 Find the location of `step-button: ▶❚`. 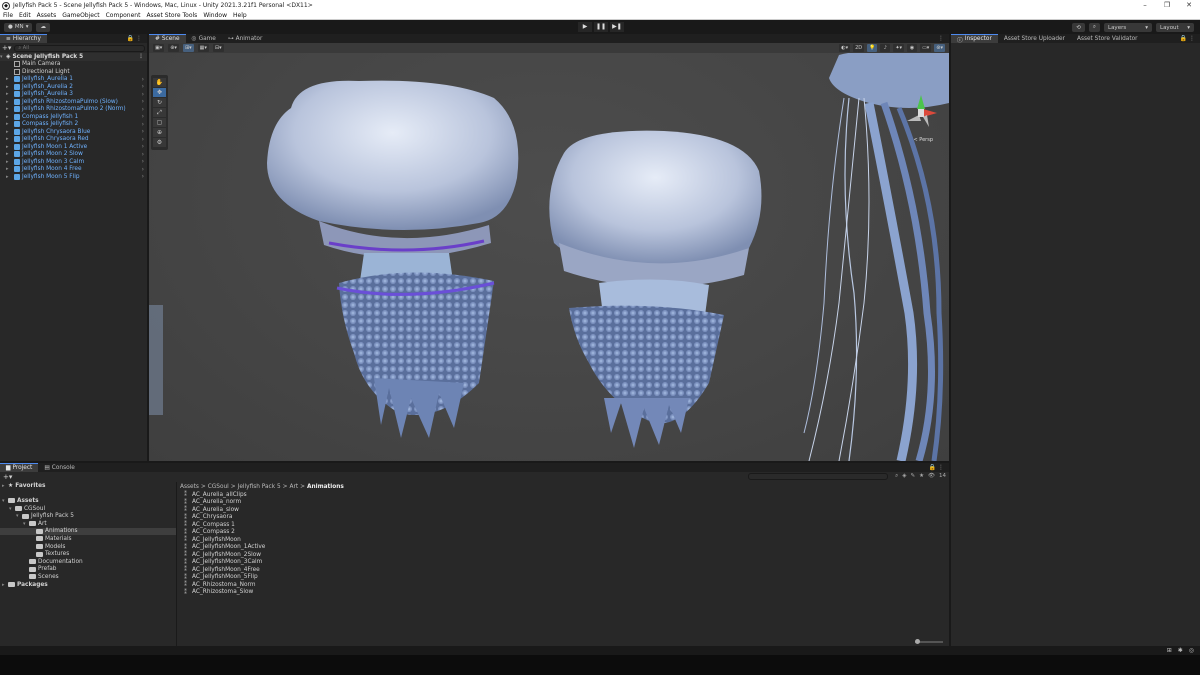

step-button: ▶❚ is located at coordinates (617, 27).